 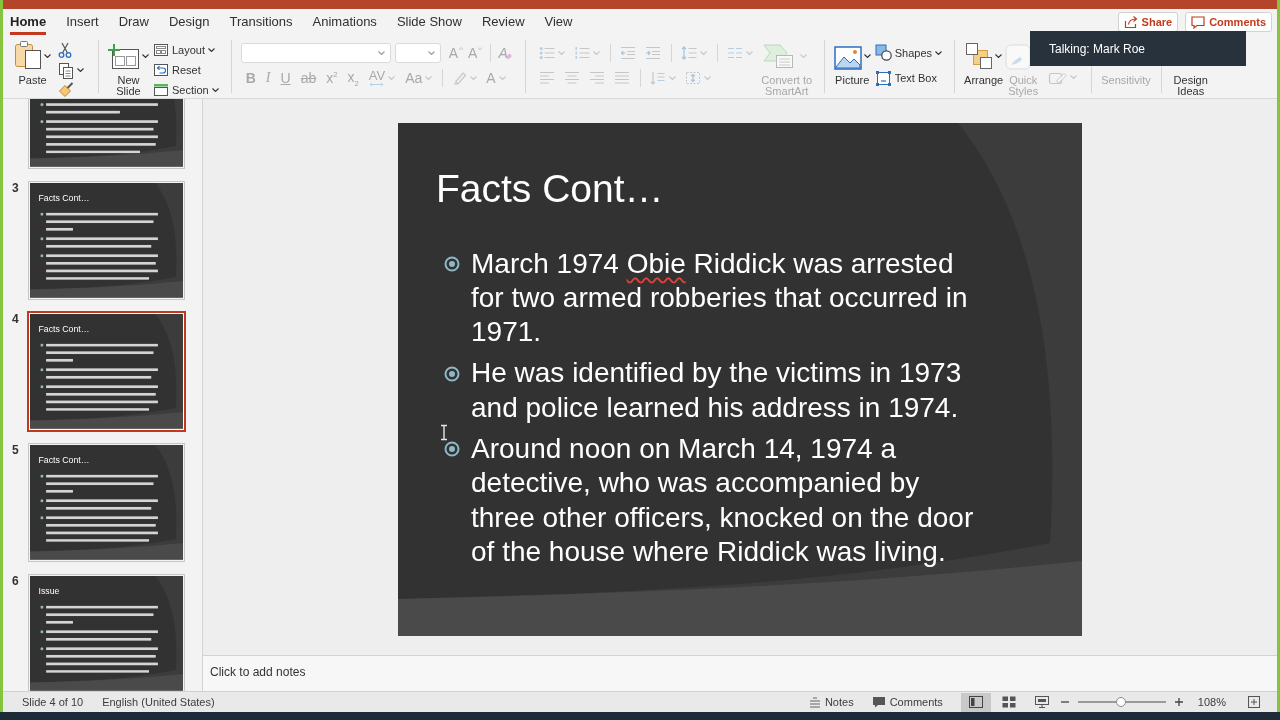 What do you see at coordinates (261, 23) in the screenshot?
I see `ribbon-tab: Transitions` at bounding box center [261, 23].